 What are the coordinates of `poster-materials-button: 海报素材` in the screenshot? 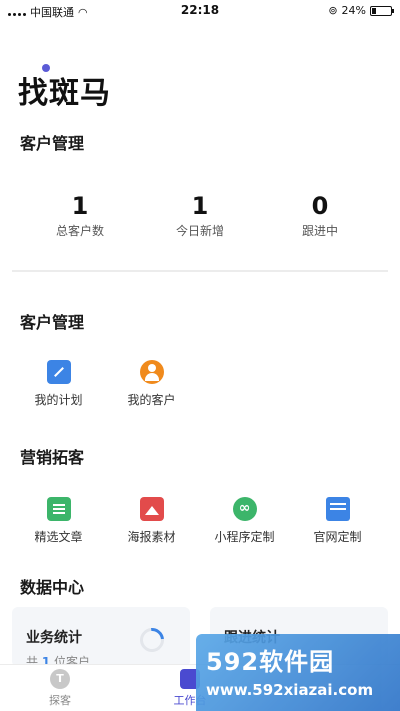 It's located at (151, 521).